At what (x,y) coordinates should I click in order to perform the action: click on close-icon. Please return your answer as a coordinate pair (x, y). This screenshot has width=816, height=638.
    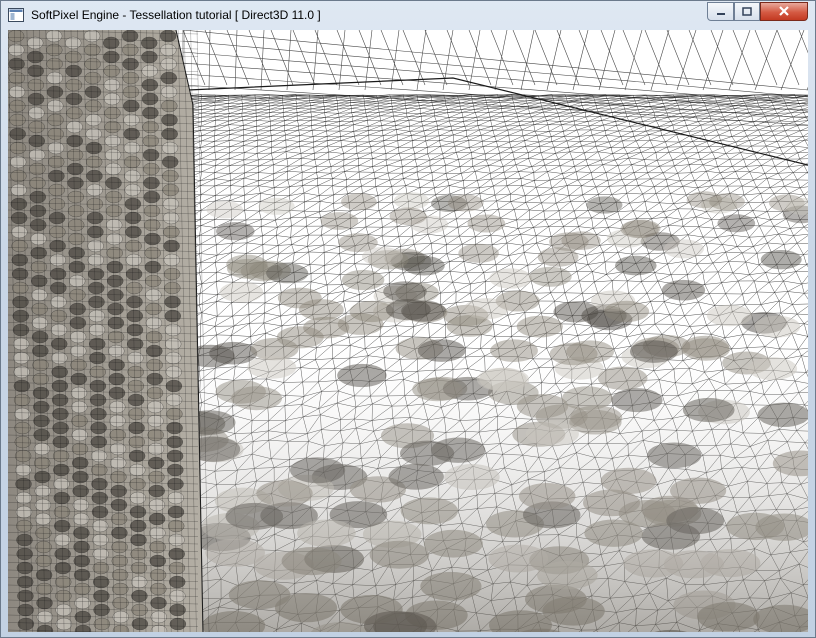
    Looking at the image, I should click on (784, 12).